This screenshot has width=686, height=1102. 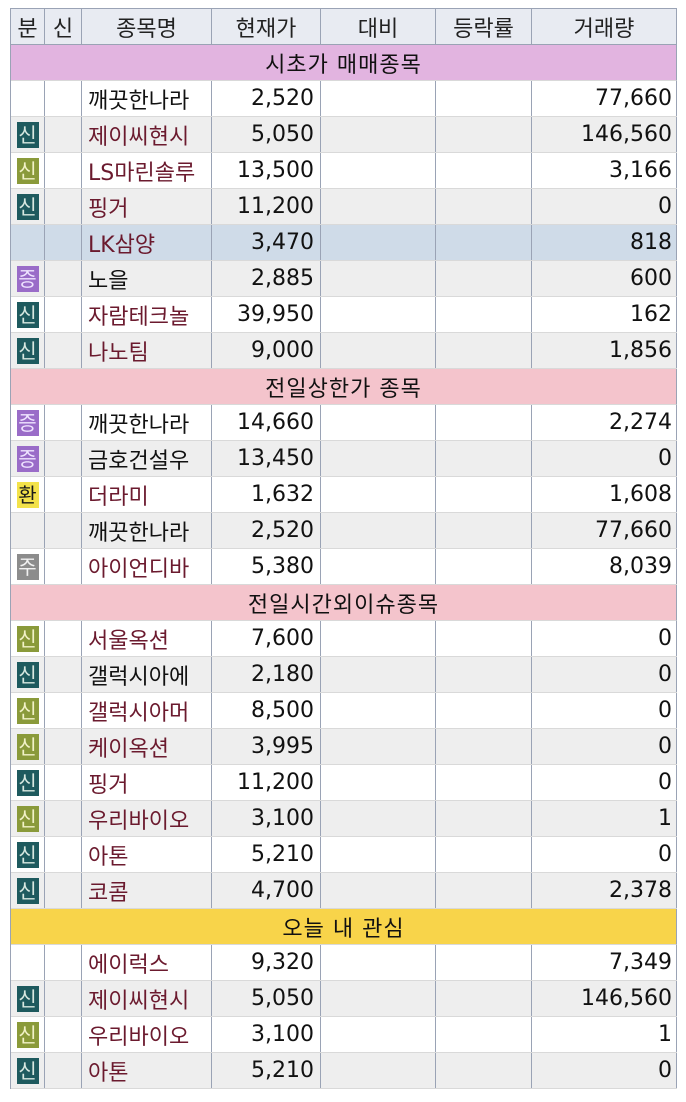 I want to click on section-header: 전일시간외이슈종목, so click(x=344, y=603).